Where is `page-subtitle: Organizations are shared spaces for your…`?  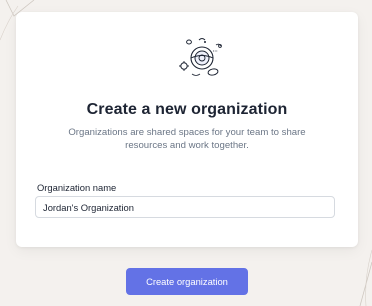
page-subtitle: Organizations are shared spaces for your… is located at coordinates (187, 139).